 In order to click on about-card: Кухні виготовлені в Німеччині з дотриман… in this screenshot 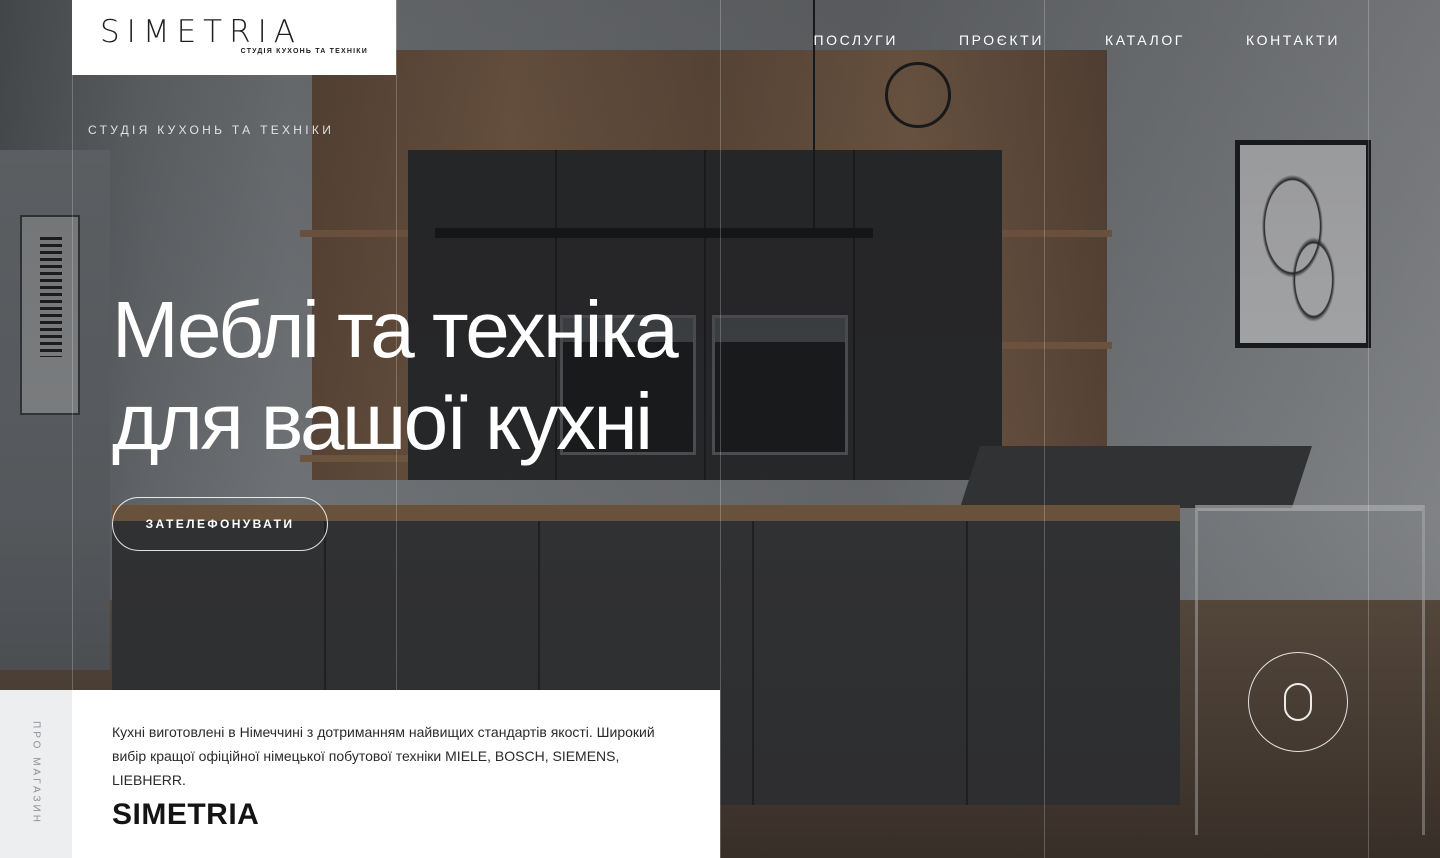, I will do `click(396, 774)`.